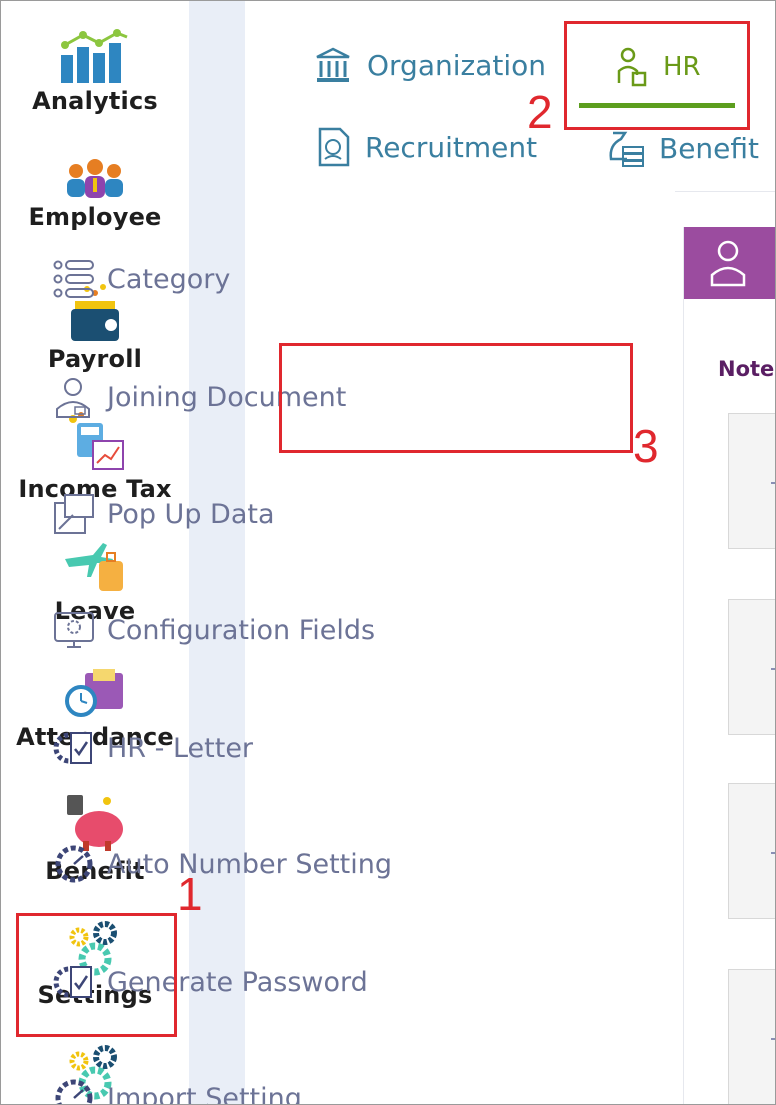 The height and width of the screenshot is (1105, 776). Describe the element at coordinates (456, 398) in the screenshot. I see `annotation-box-joining-document` at that location.